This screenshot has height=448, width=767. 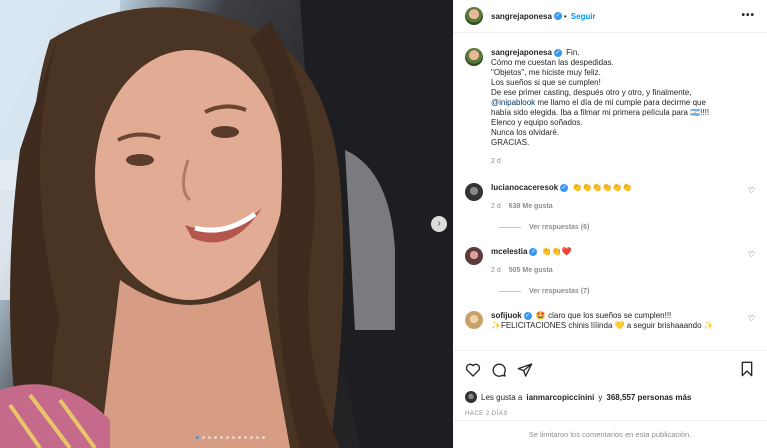 I want to click on caption-line: Nunca los olvidaré., so click(x=525, y=132).